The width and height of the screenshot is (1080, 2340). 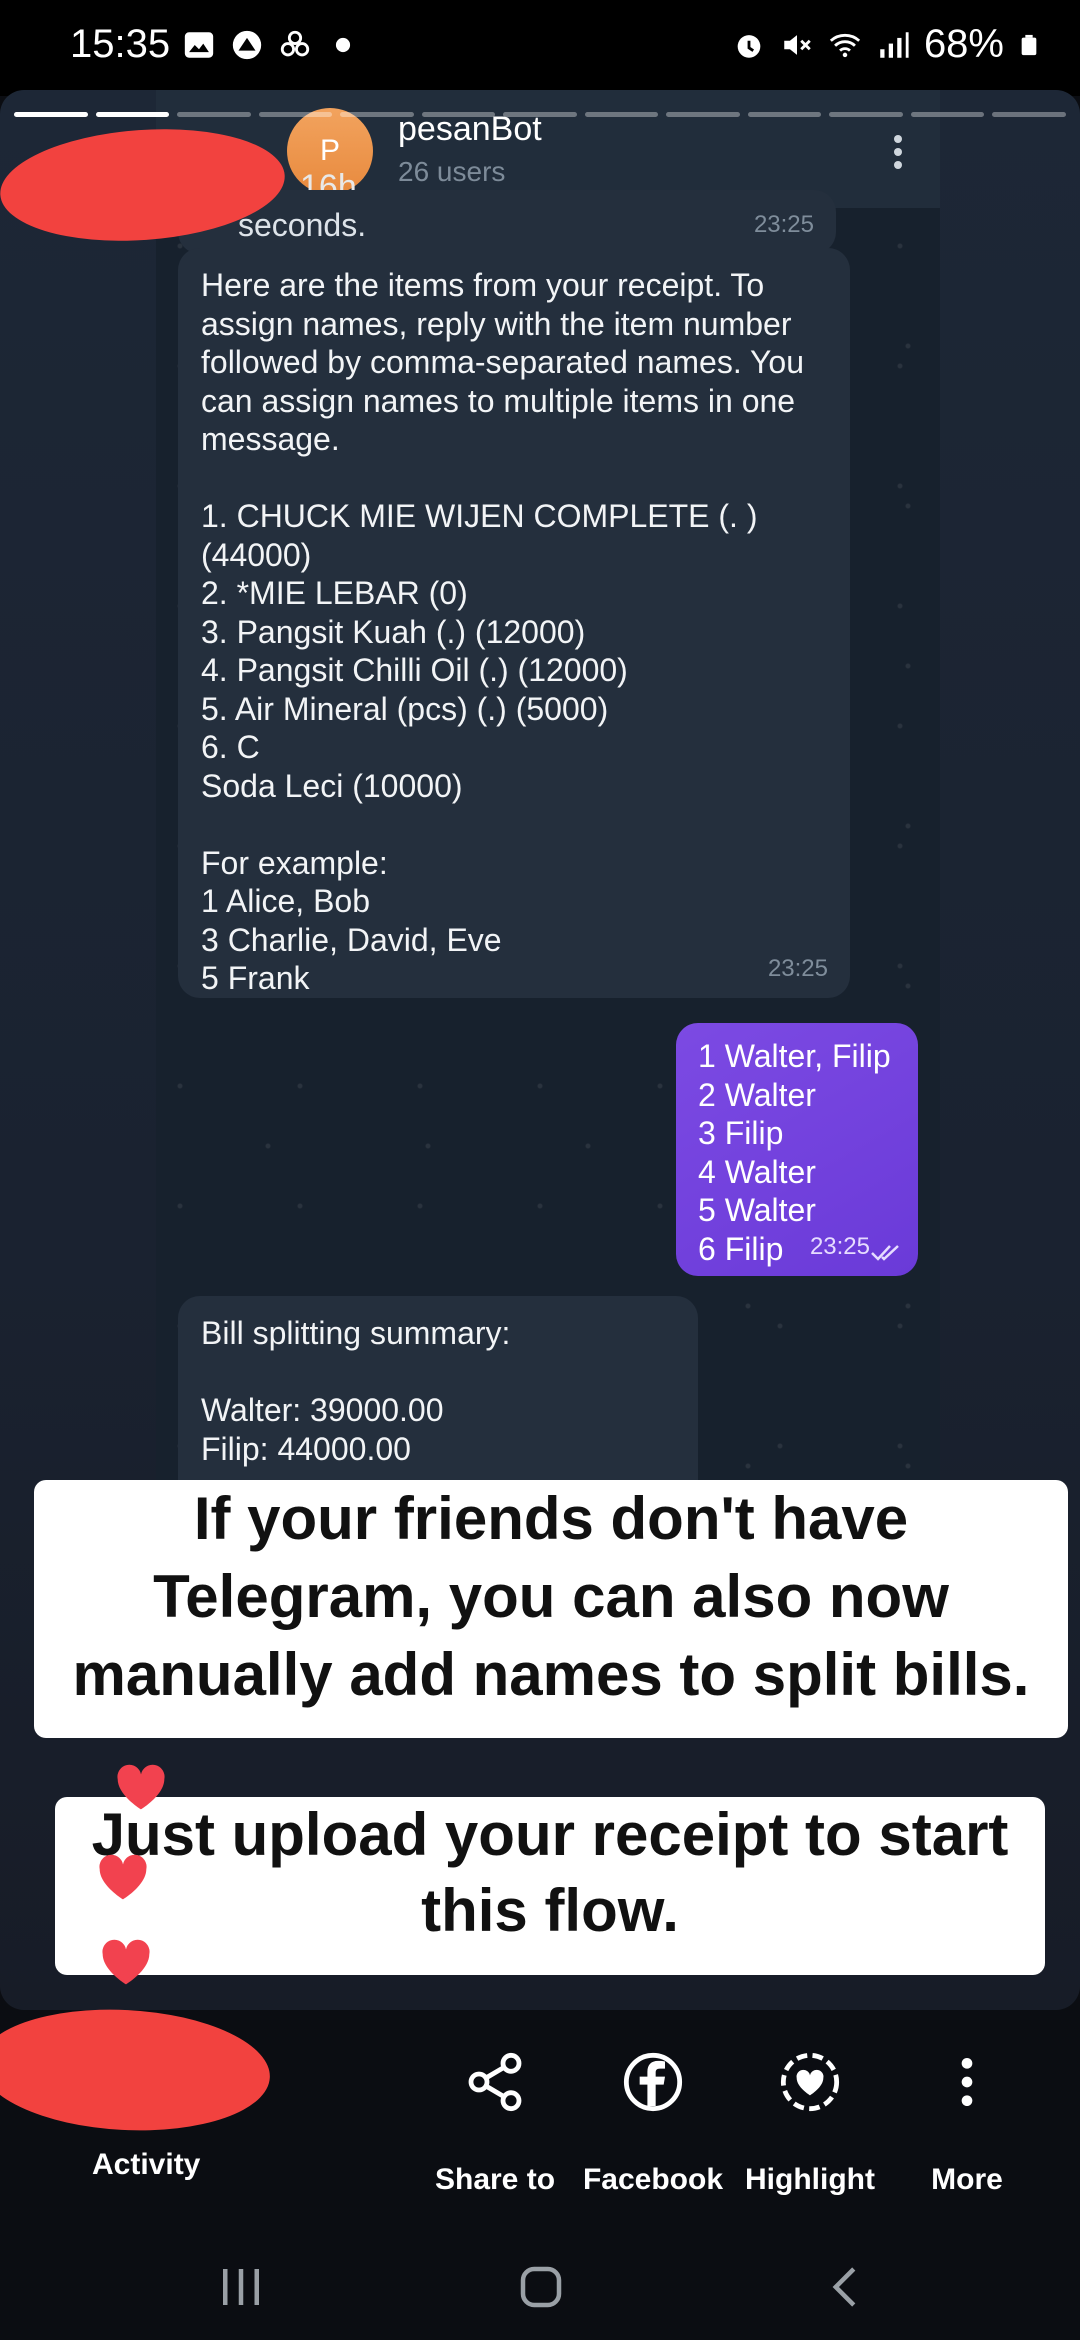 What do you see at coordinates (294, 862) in the screenshot?
I see `message-line: For example:` at bounding box center [294, 862].